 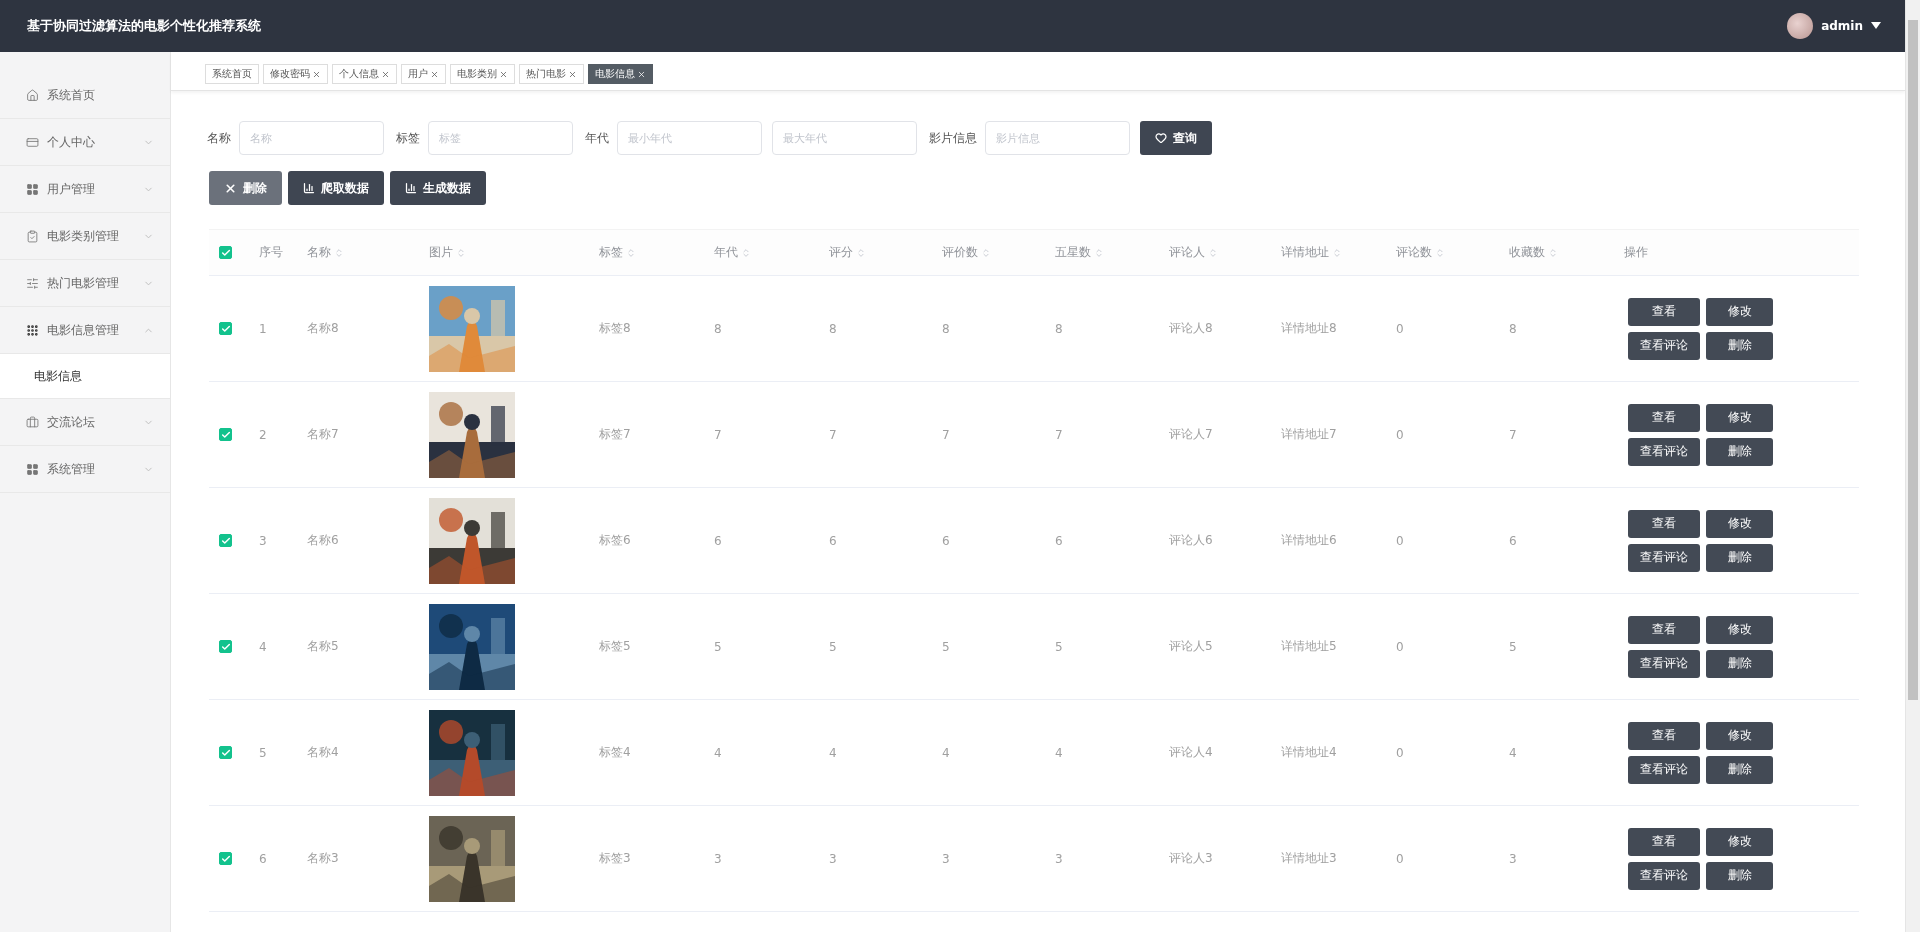 What do you see at coordinates (1176, 138) in the screenshot?
I see `search-button: 查询` at bounding box center [1176, 138].